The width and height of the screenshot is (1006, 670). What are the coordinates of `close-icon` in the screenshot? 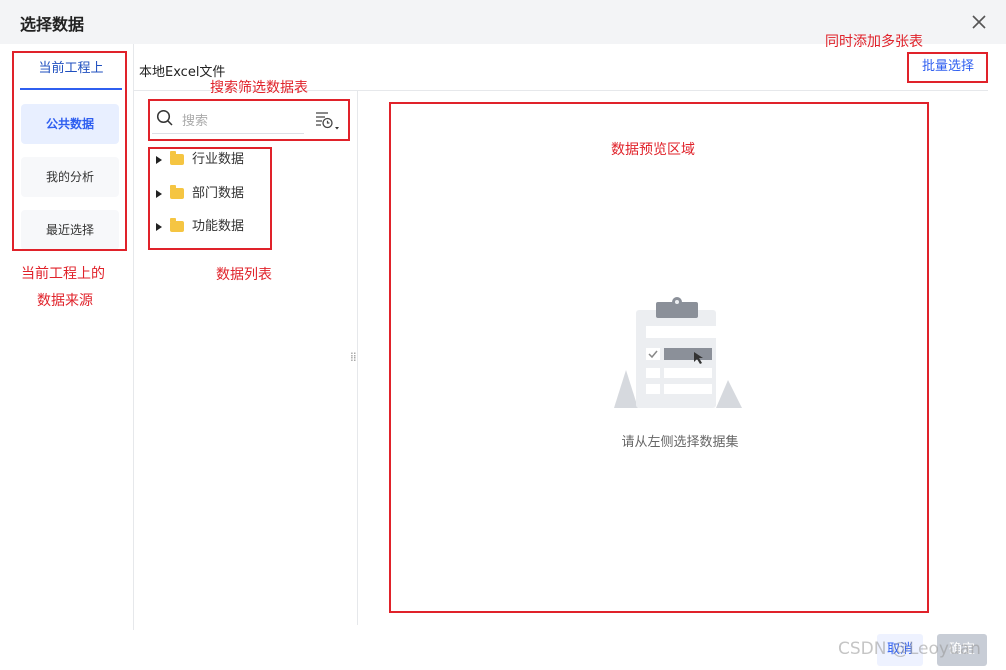 It's located at (979, 22).